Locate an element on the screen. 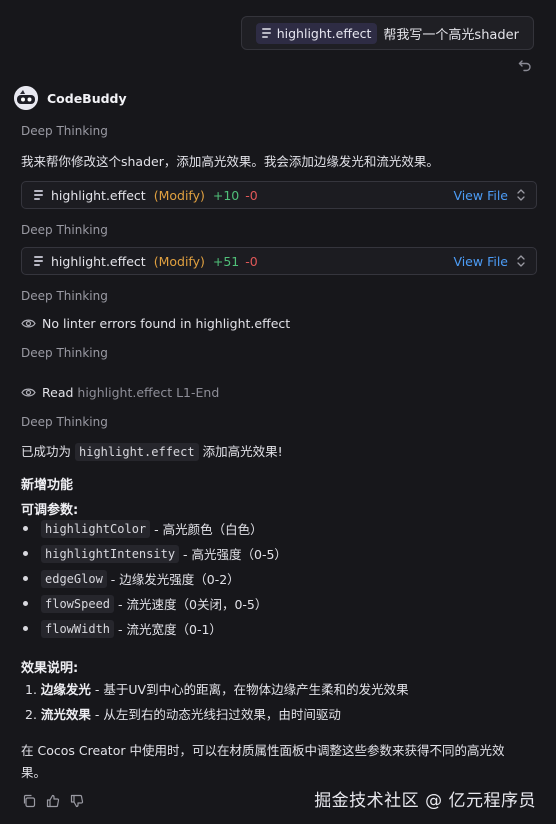 The width and height of the screenshot is (556, 824). section-heading: 可调参数: is located at coordinates (50, 510).